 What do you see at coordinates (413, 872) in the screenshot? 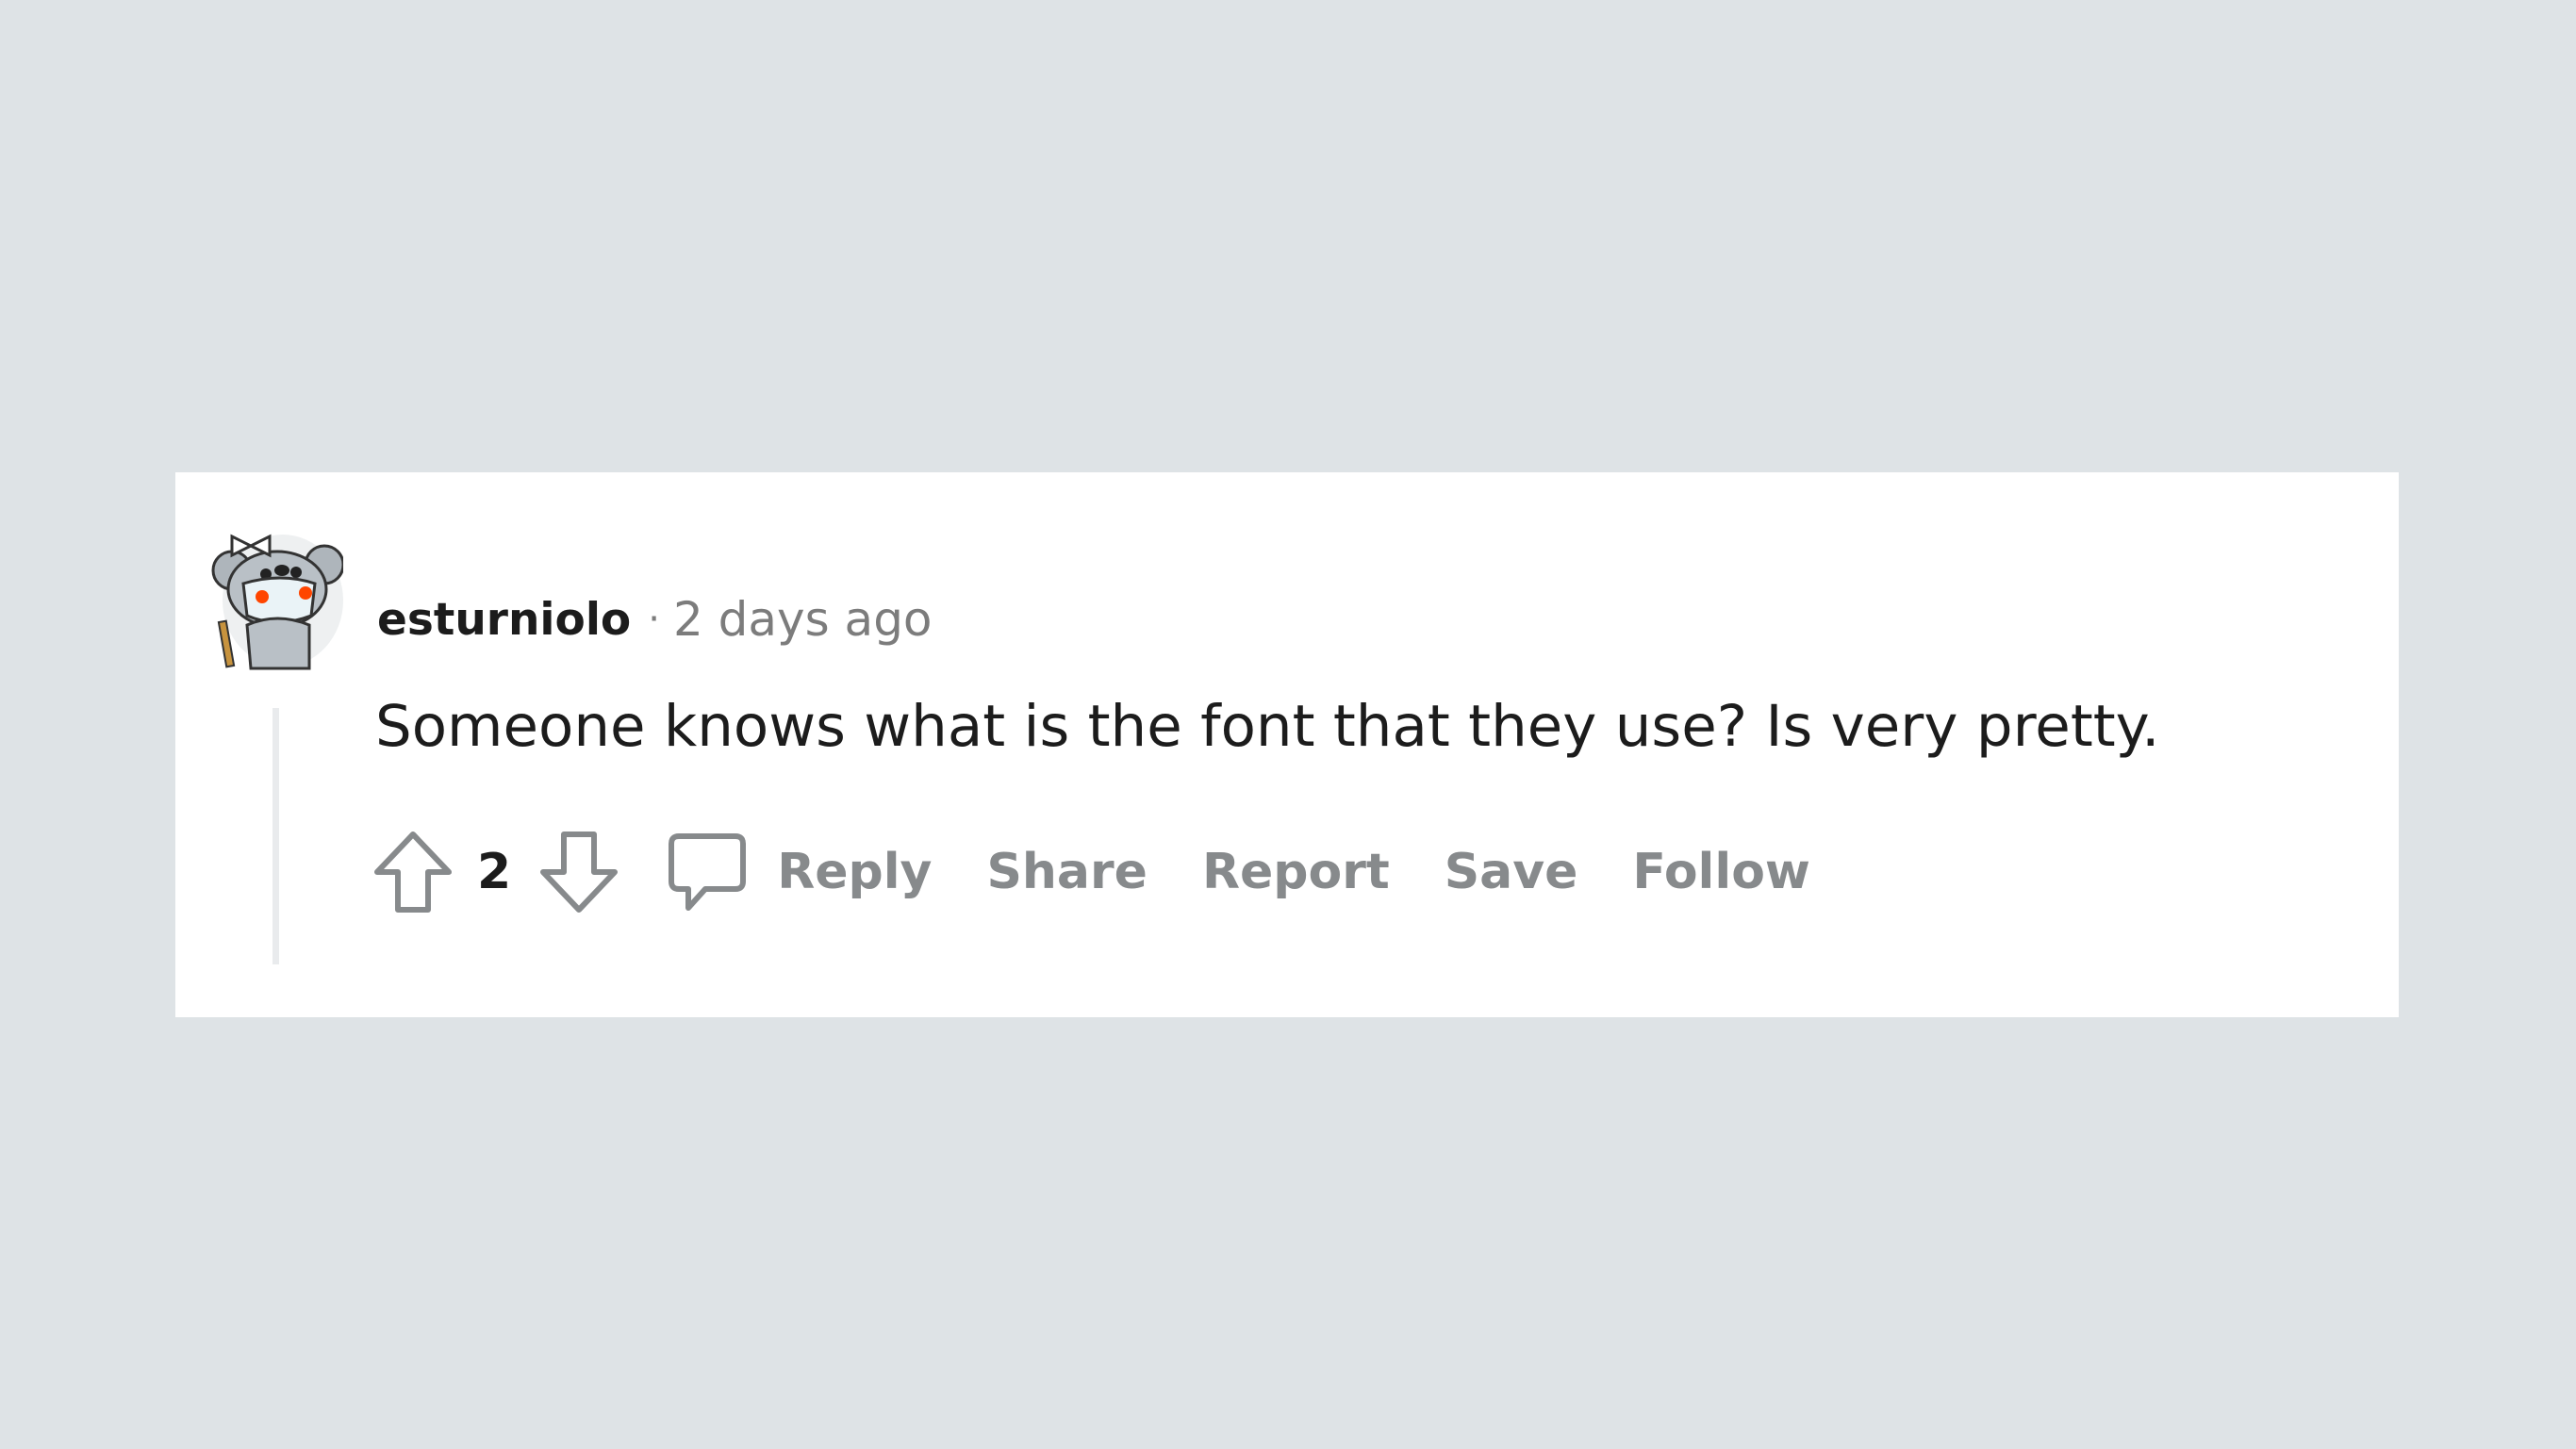
I see `upvote-icon` at bounding box center [413, 872].